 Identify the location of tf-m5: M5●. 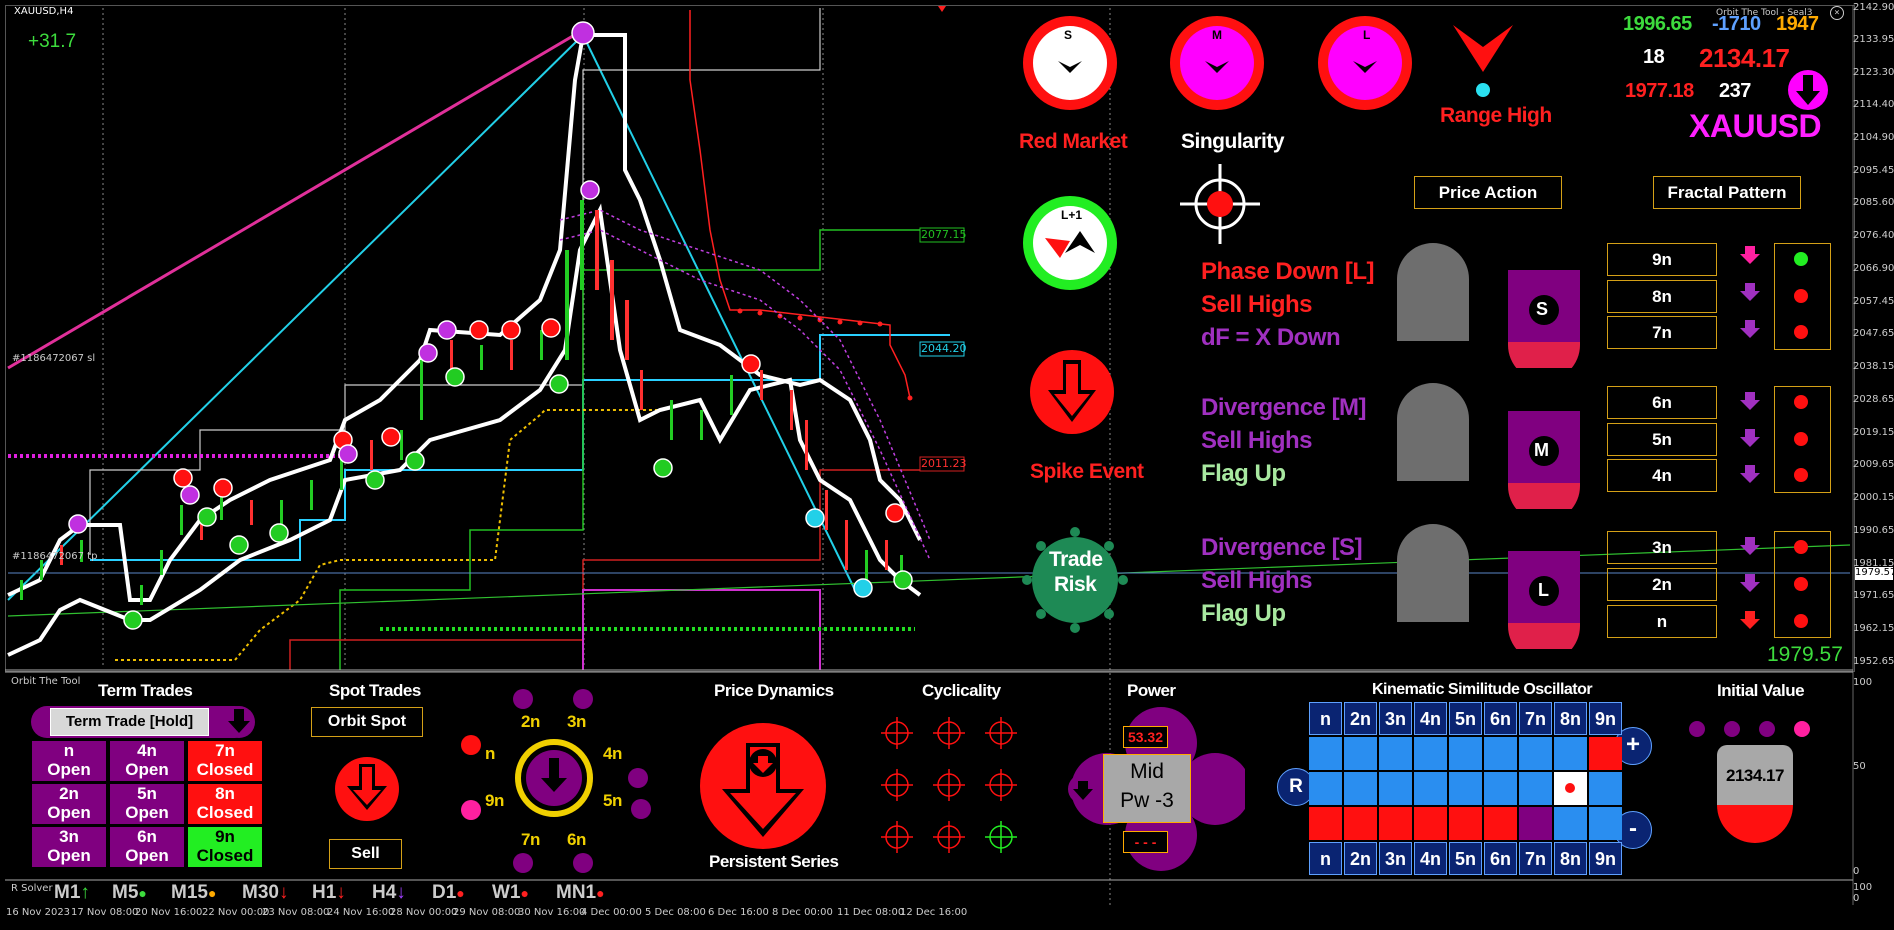
(129, 893).